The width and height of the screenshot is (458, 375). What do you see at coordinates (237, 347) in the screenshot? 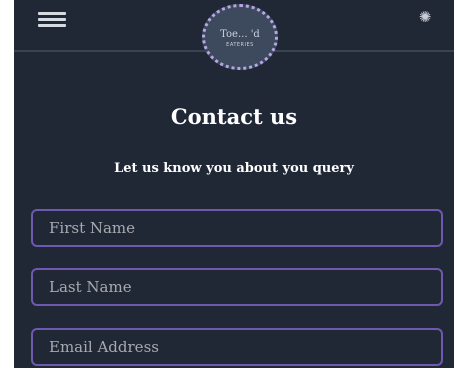
I see `email-field` at bounding box center [237, 347].